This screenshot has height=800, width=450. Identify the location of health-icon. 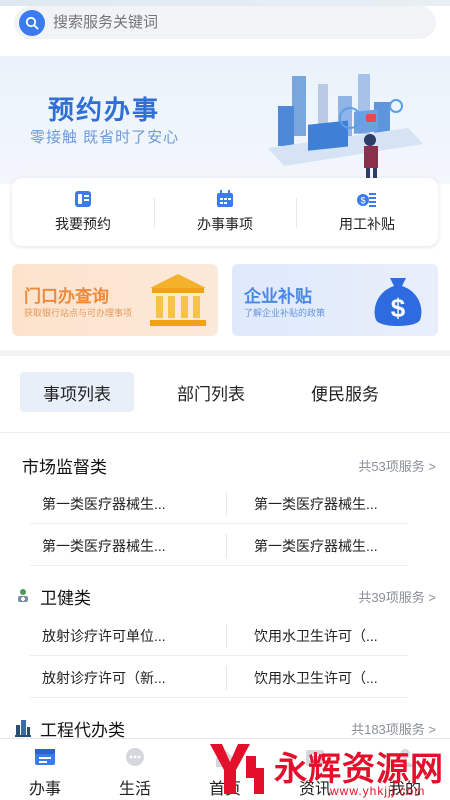
(23, 595).